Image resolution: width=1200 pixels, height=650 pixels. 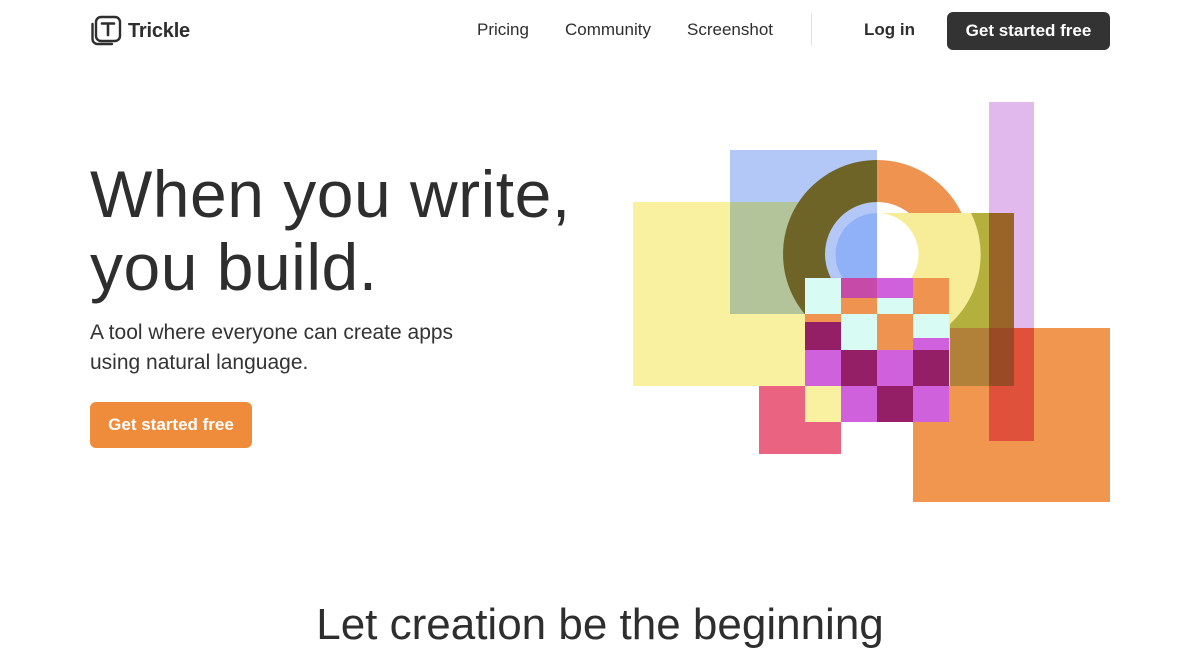 What do you see at coordinates (769, 258) in the screenshot?
I see `overlap-green-rectangle` at bounding box center [769, 258].